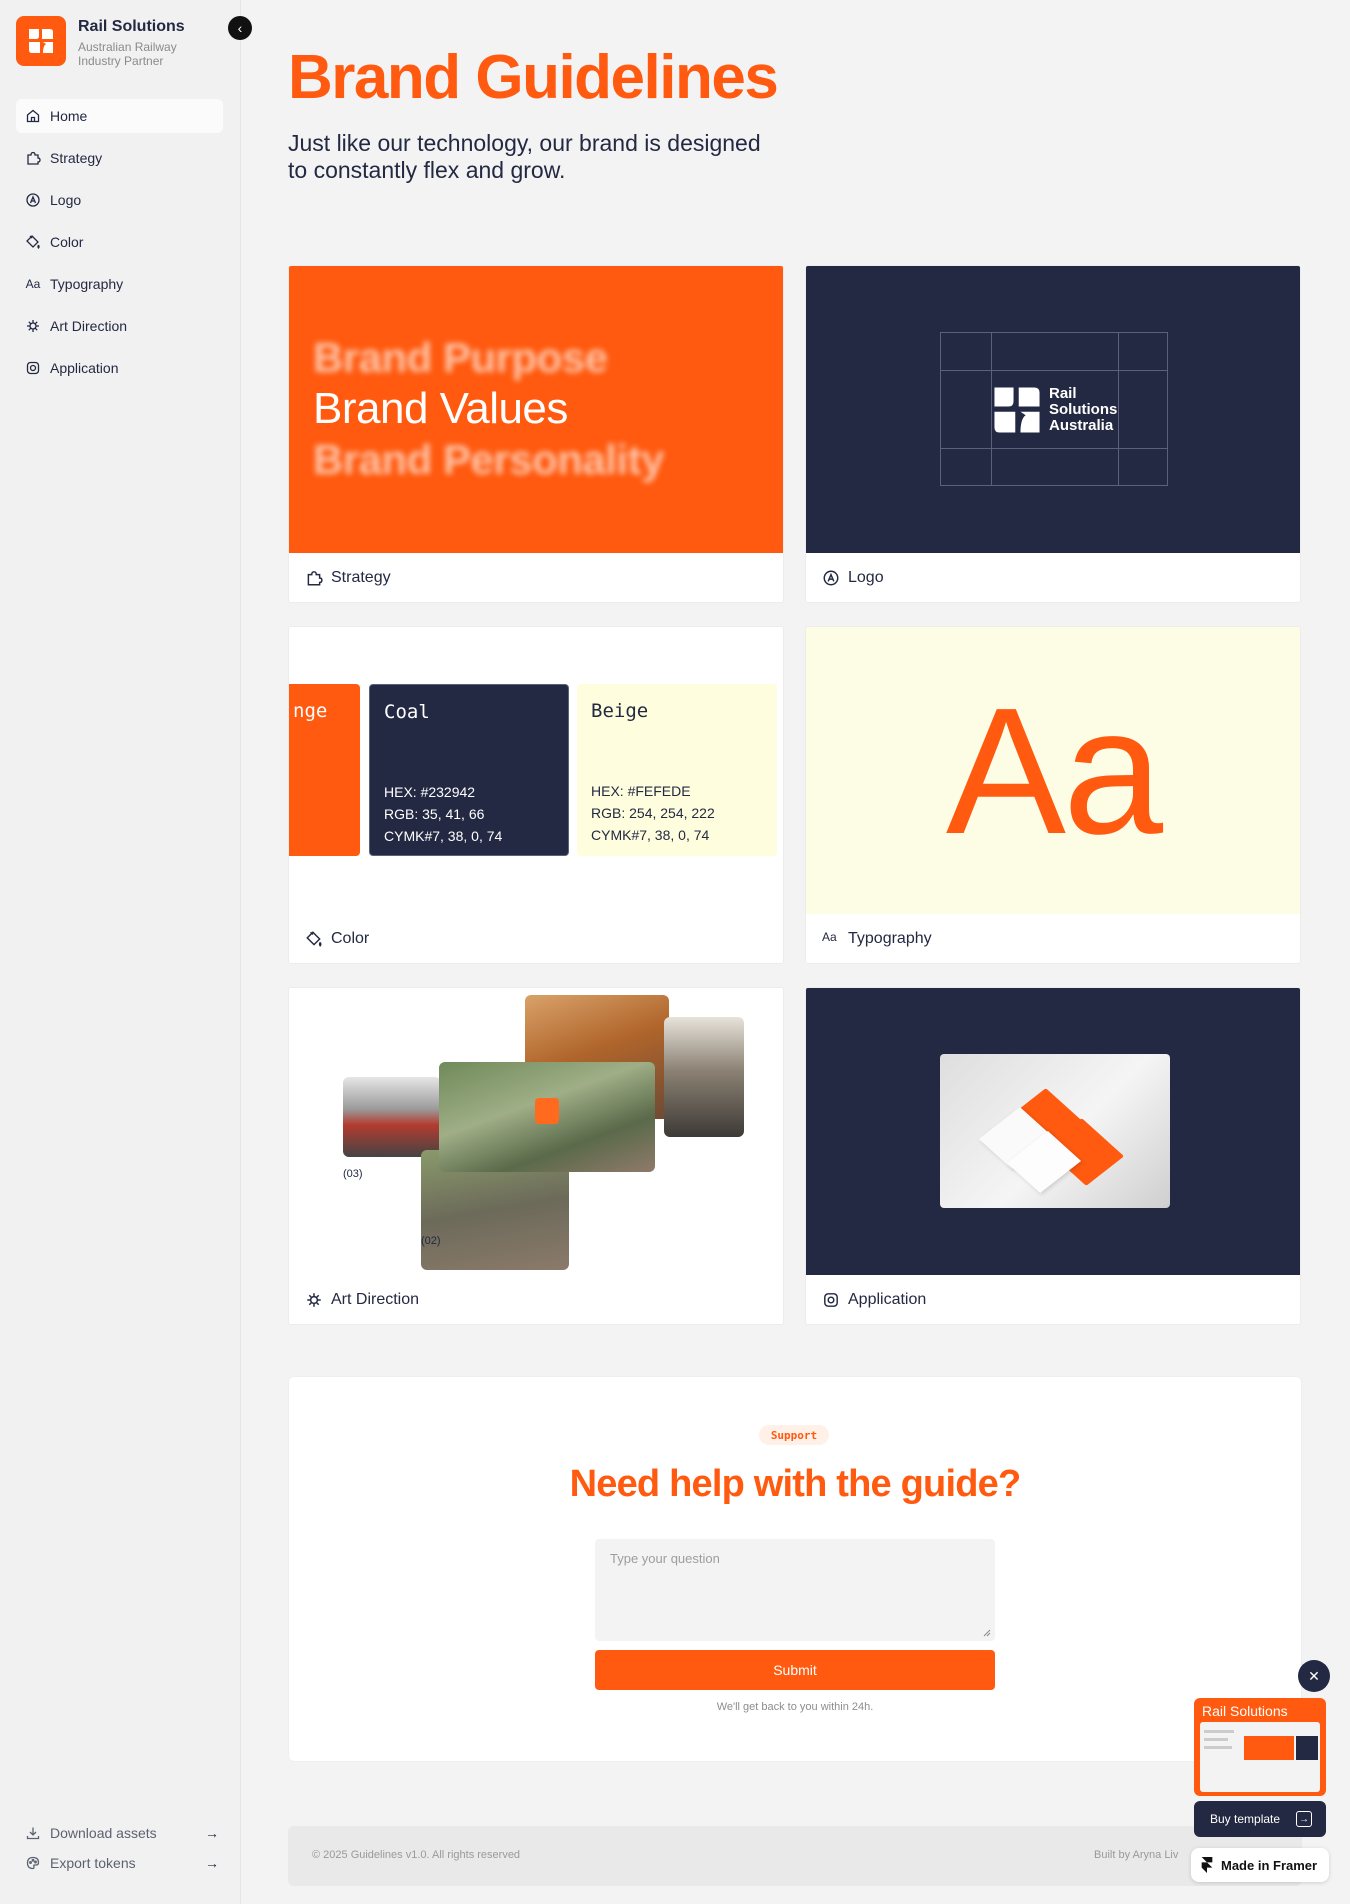 This screenshot has width=1350, height=1904. Describe the element at coordinates (407, 712) in the screenshot. I see `swatch-name: Coal` at that location.